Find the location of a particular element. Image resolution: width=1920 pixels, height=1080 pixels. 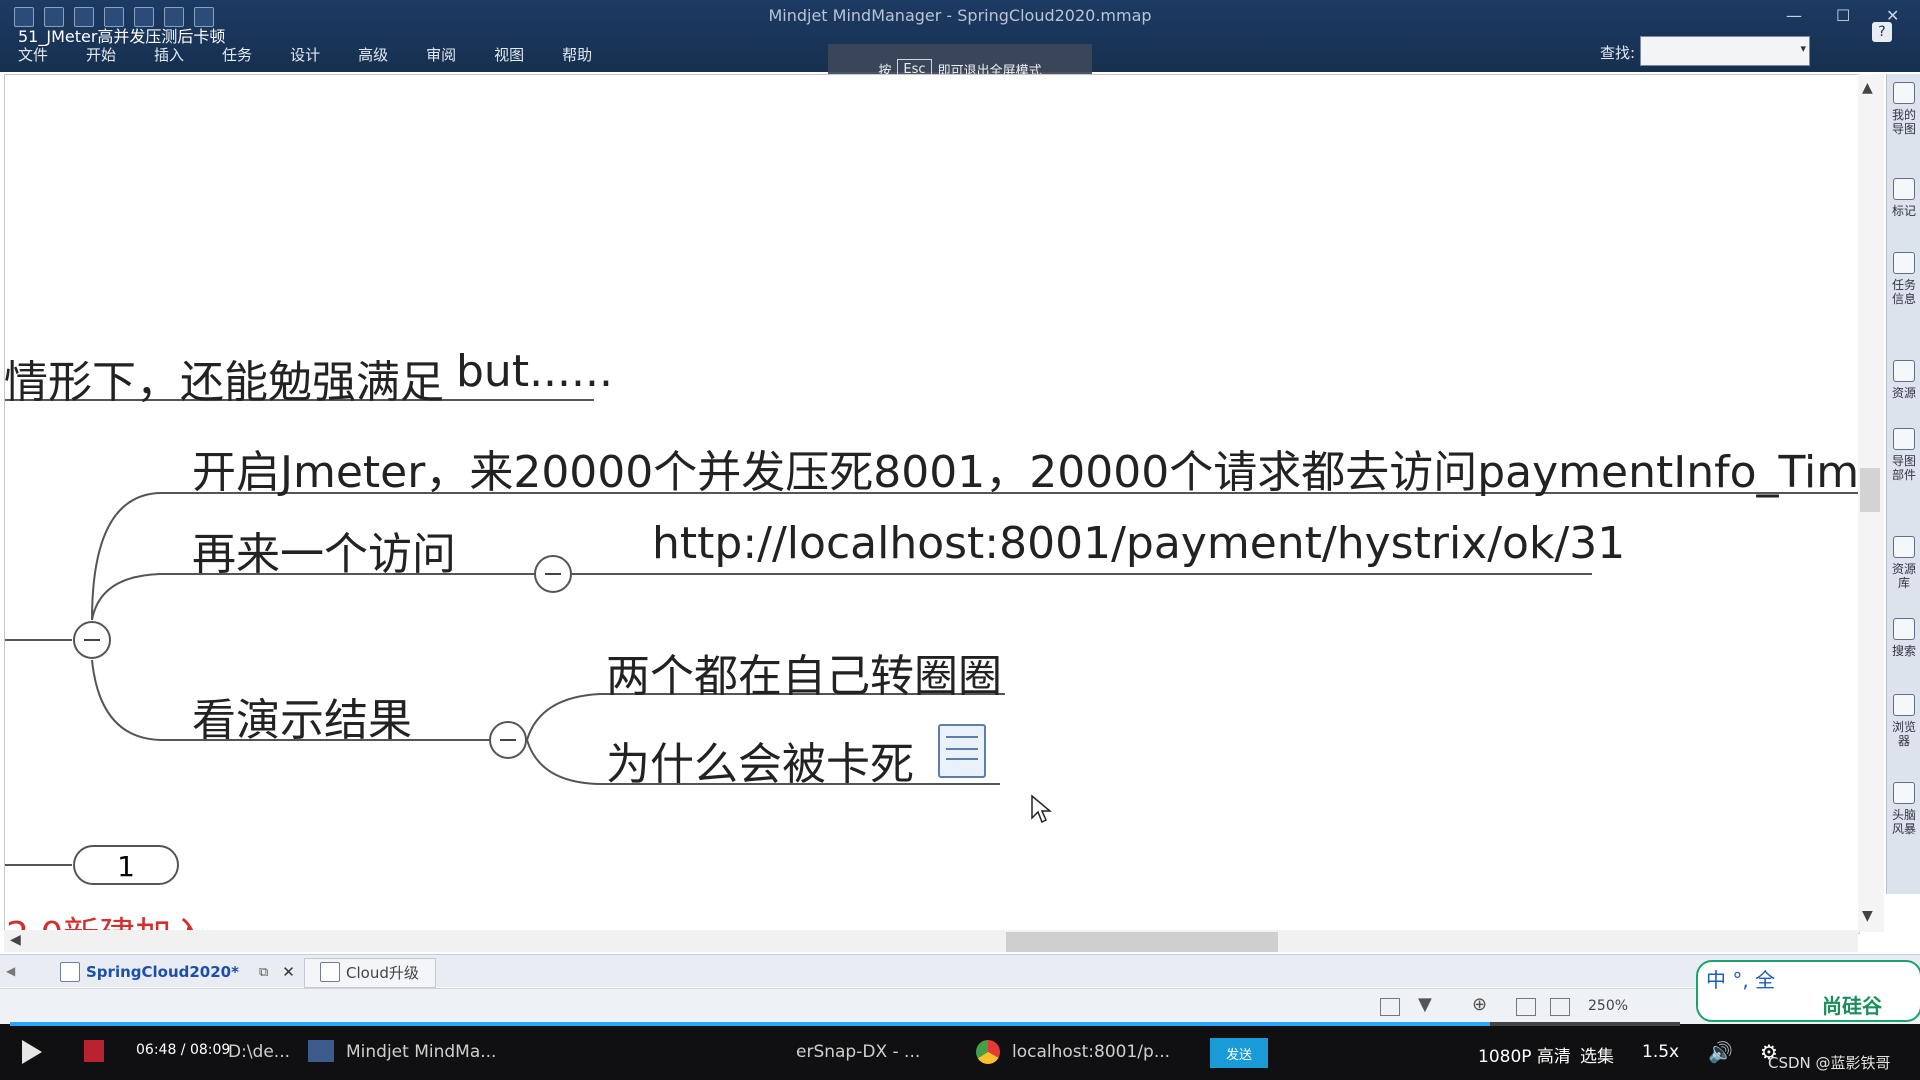

brand-name: 尚硅谷 is located at coordinates (1852, 1006).